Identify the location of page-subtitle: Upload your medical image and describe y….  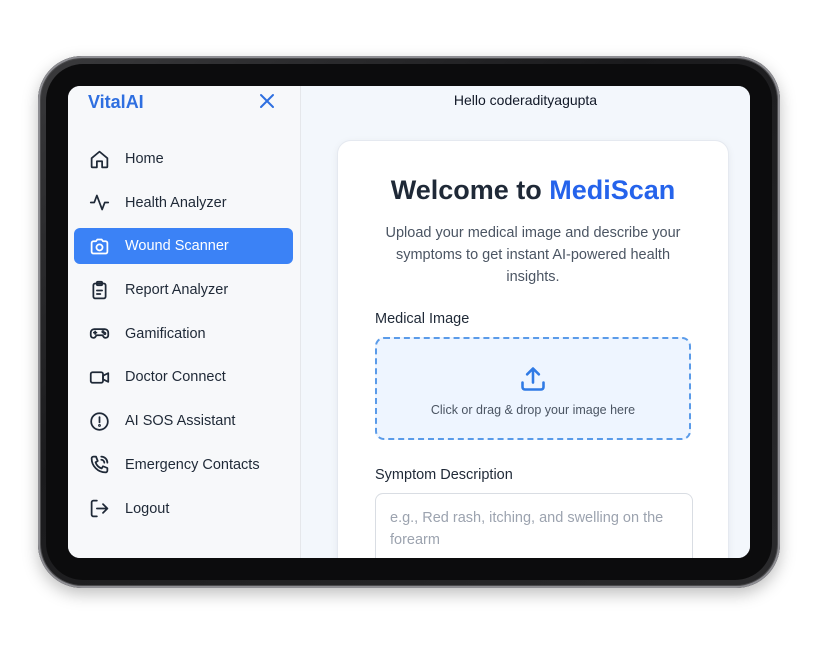
(533, 255).